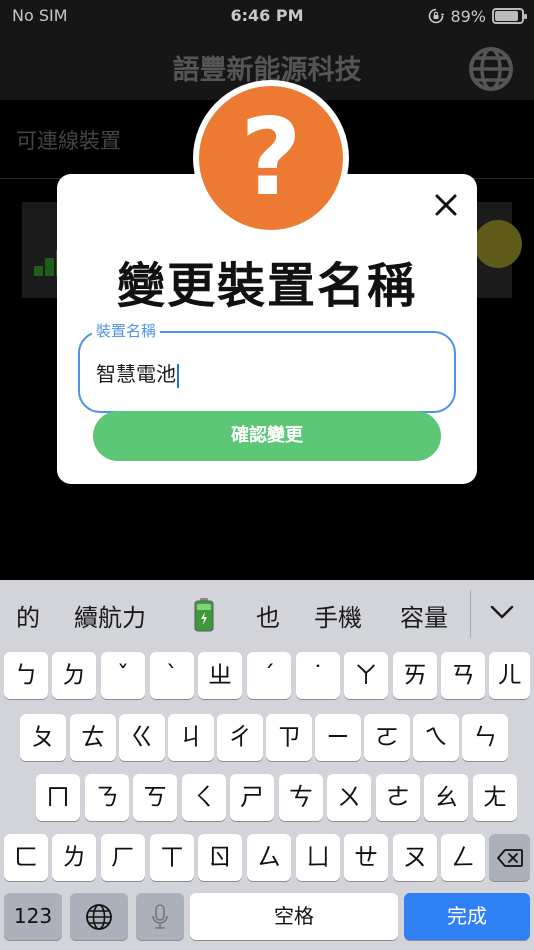  What do you see at coordinates (338, 615) in the screenshot?
I see `candidate-item: 手機` at bounding box center [338, 615].